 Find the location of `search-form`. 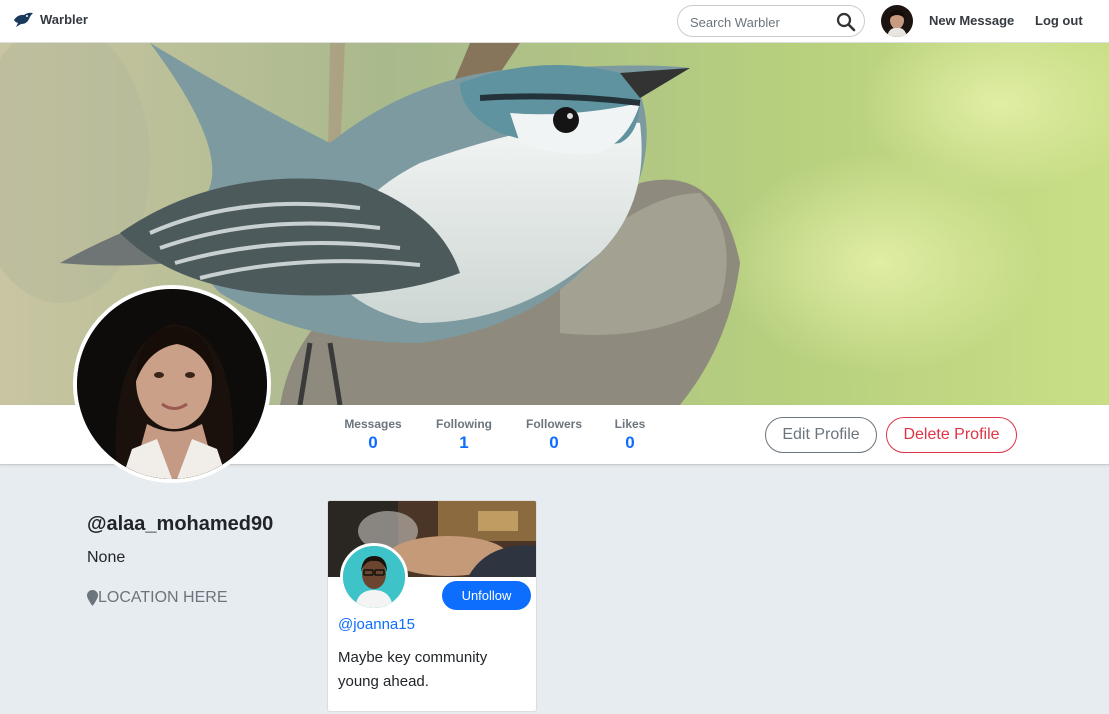

search-form is located at coordinates (771, 21).